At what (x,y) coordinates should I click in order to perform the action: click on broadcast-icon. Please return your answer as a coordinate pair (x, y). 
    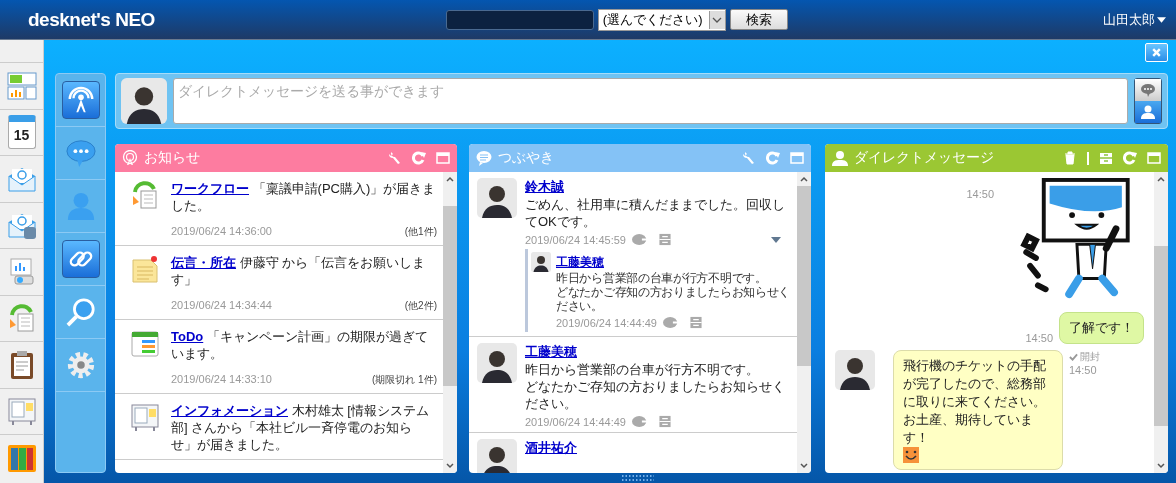
    Looking at the image, I should click on (130, 158).